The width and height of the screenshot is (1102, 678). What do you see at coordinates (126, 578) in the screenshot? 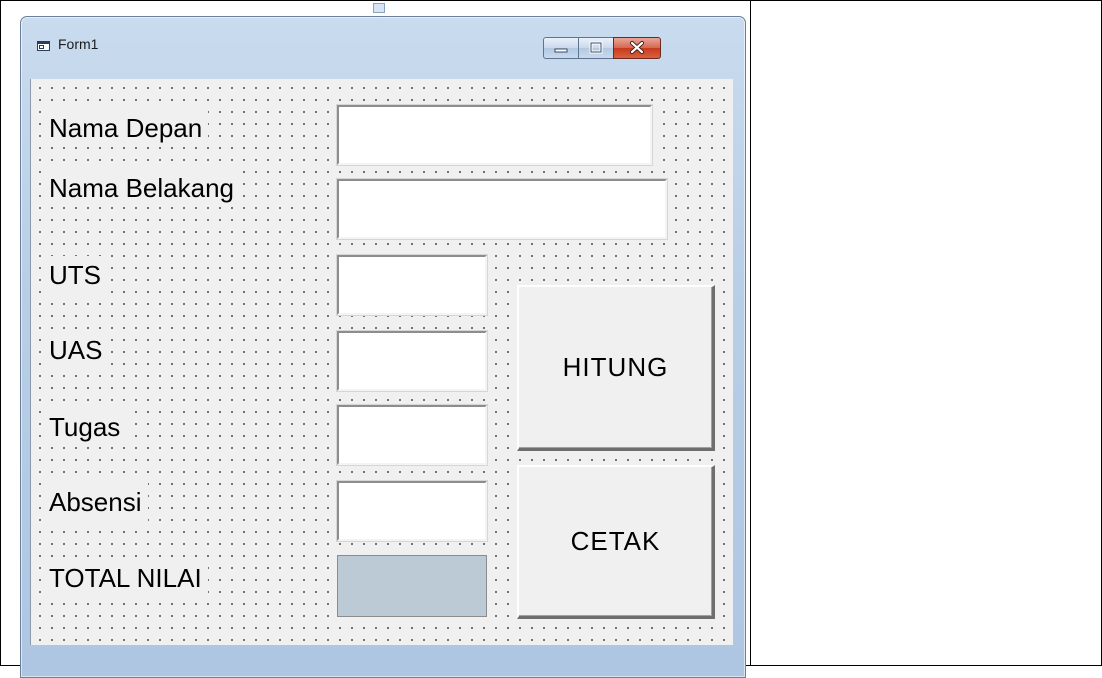
I see `label-total-nilai: TOTAL NILAI` at bounding box center [126, 578].